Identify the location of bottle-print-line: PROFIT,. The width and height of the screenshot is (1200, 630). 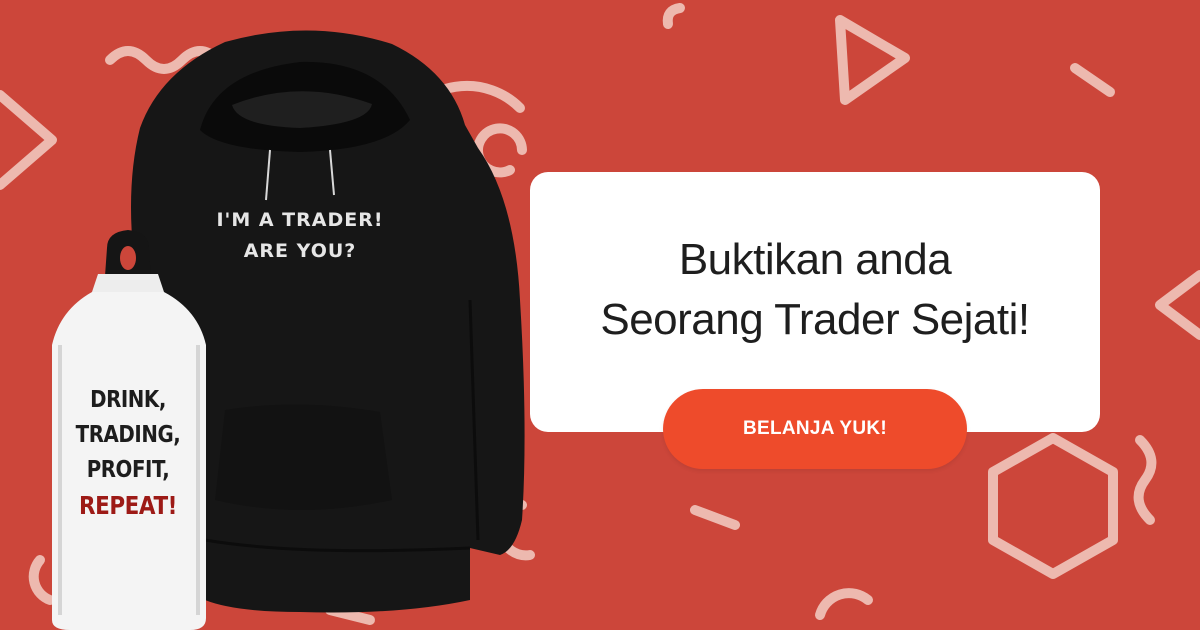
(128, 470).